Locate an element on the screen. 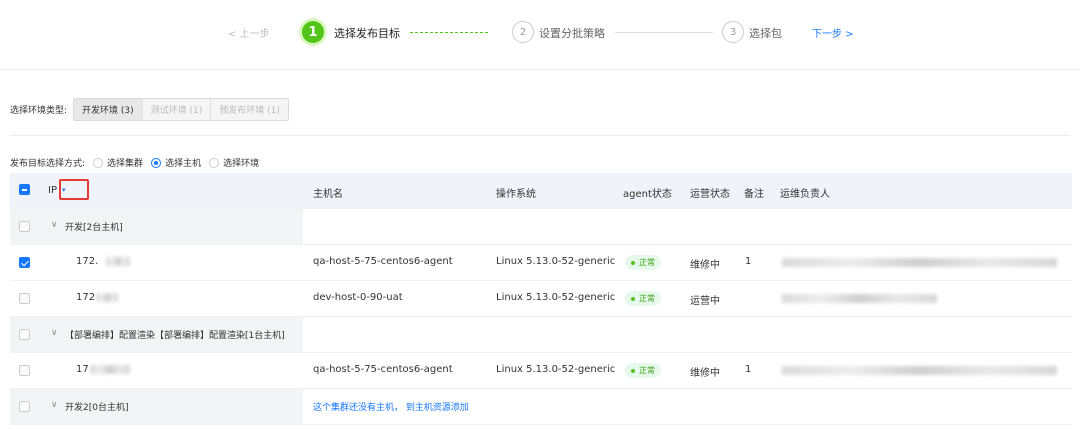  prev-step-button: < 上一步 is located at coordinates (249, 32).